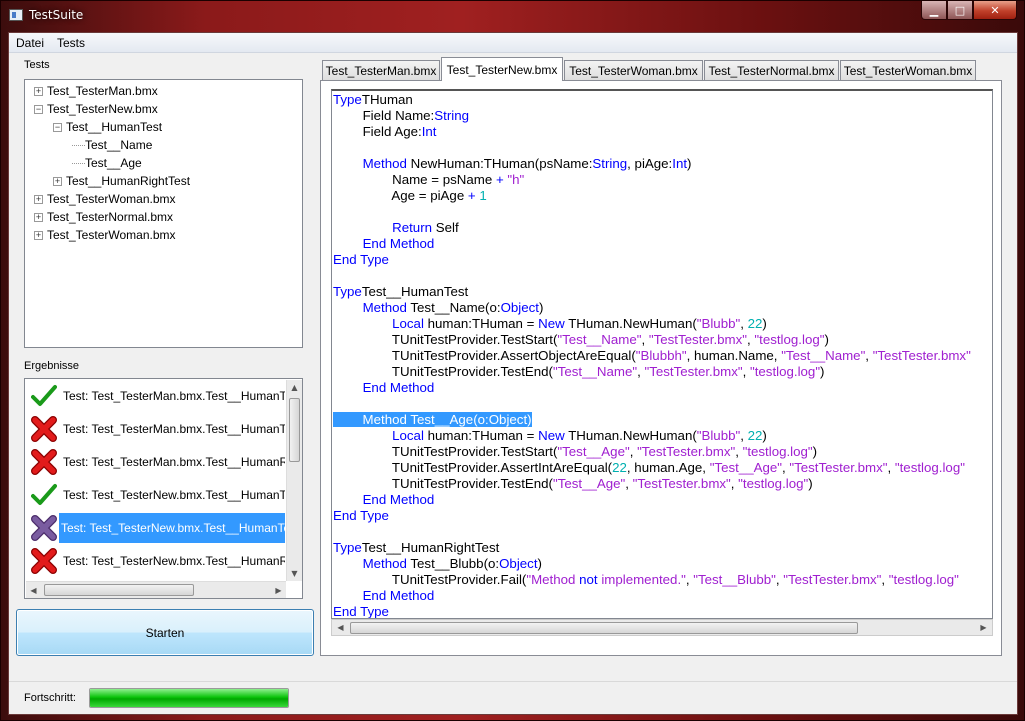  I want to click on tree-item-label: Test_TesterMan.bmx, so click(102, 91).